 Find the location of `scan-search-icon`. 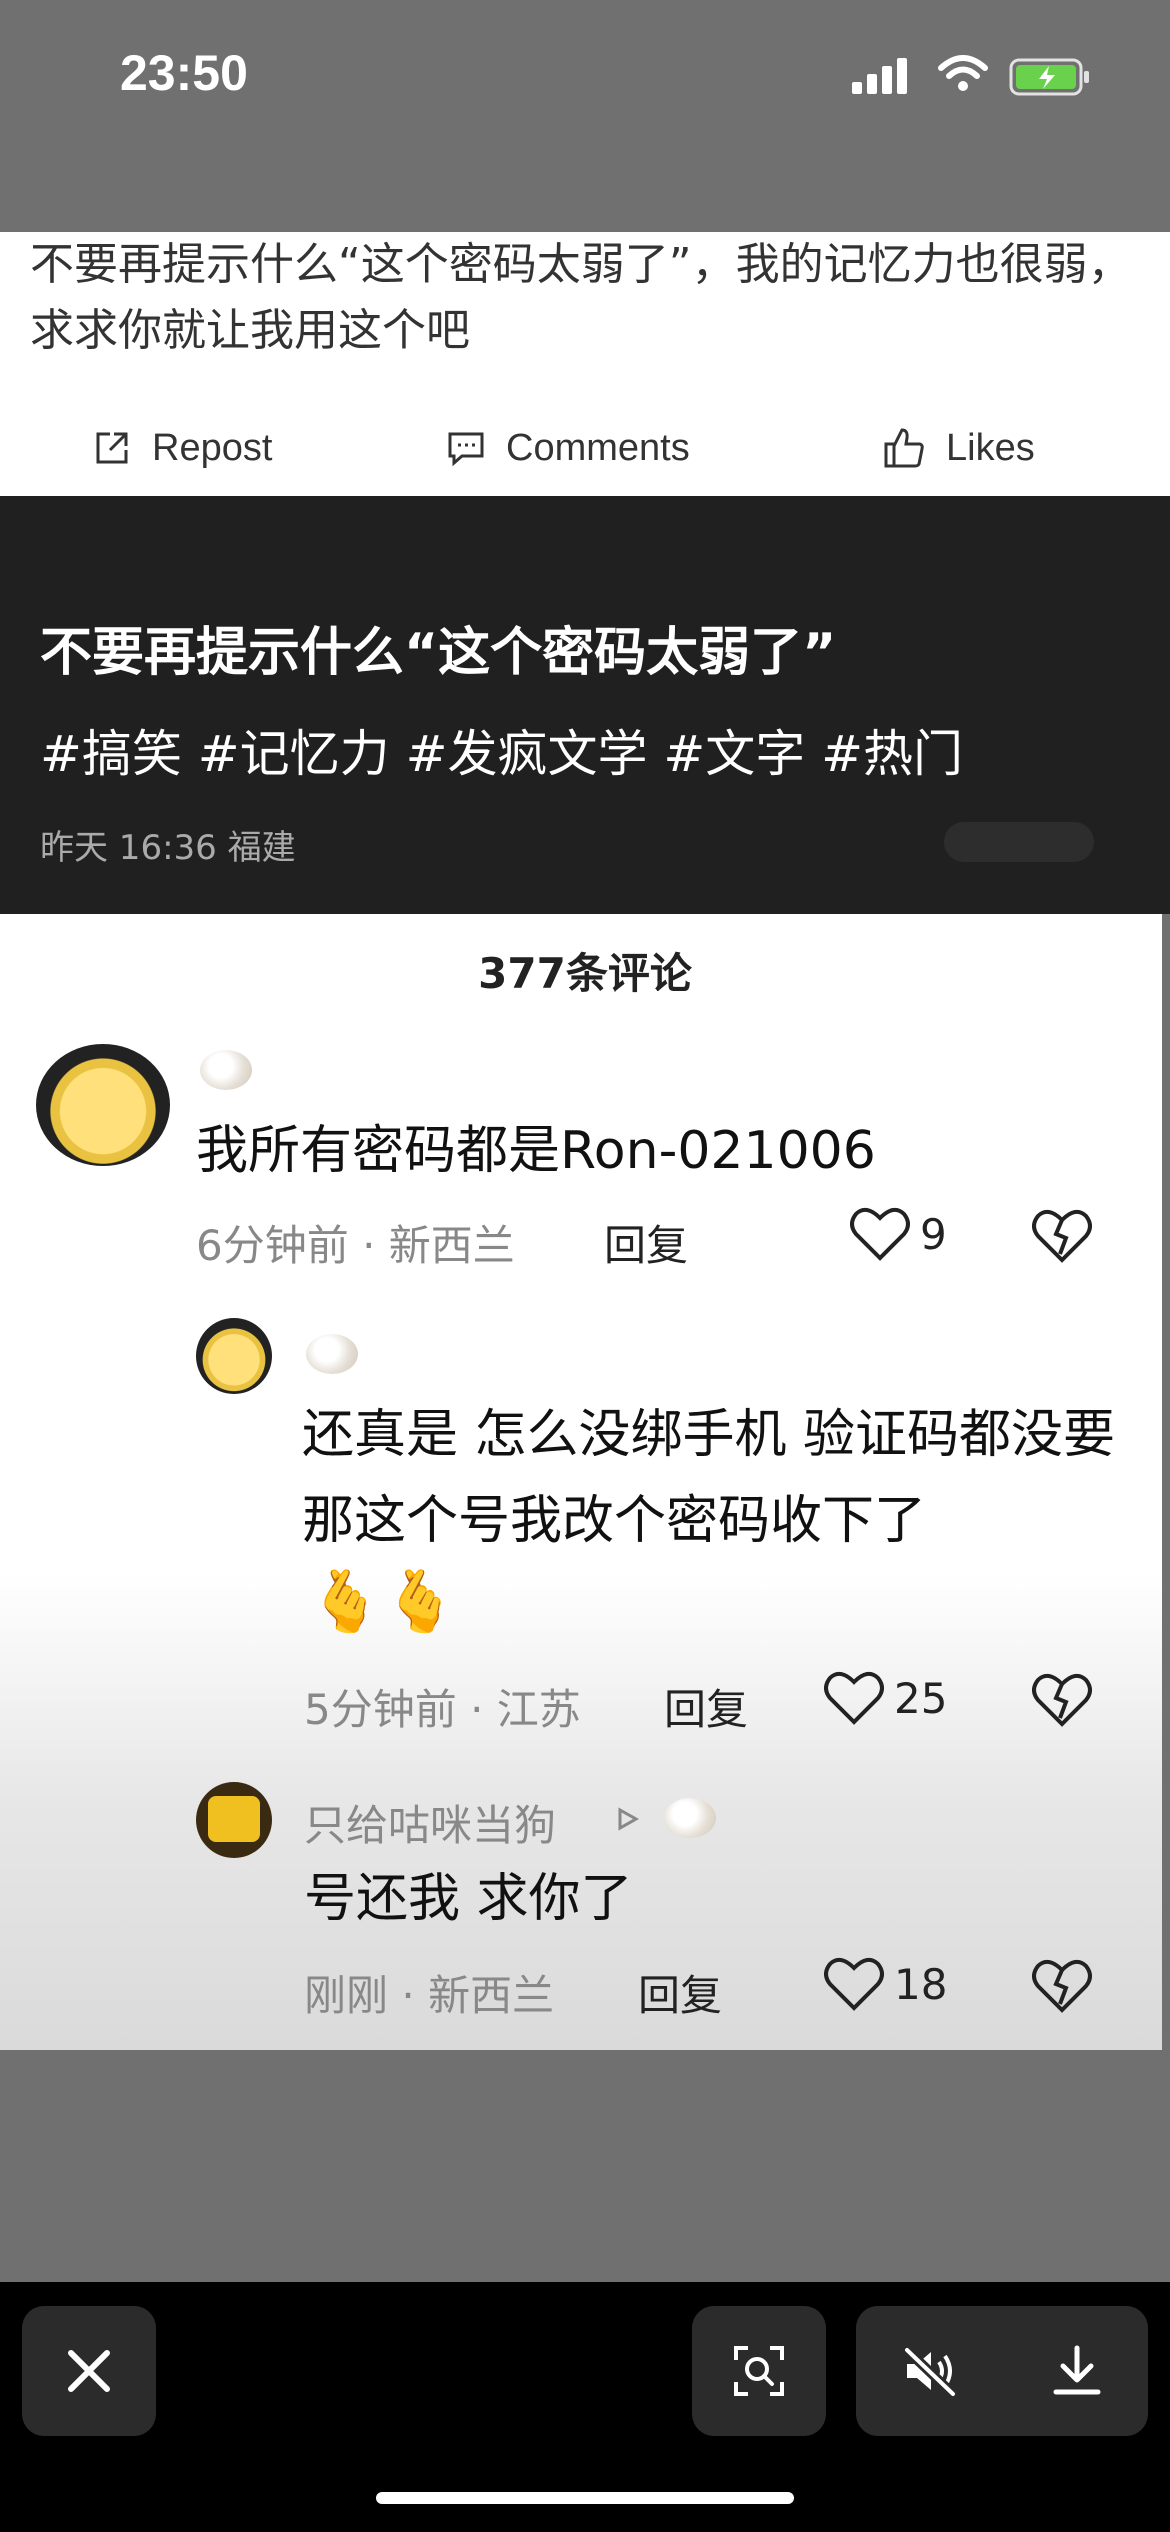

scan-search-icon is located at coordinates (759, 2371).